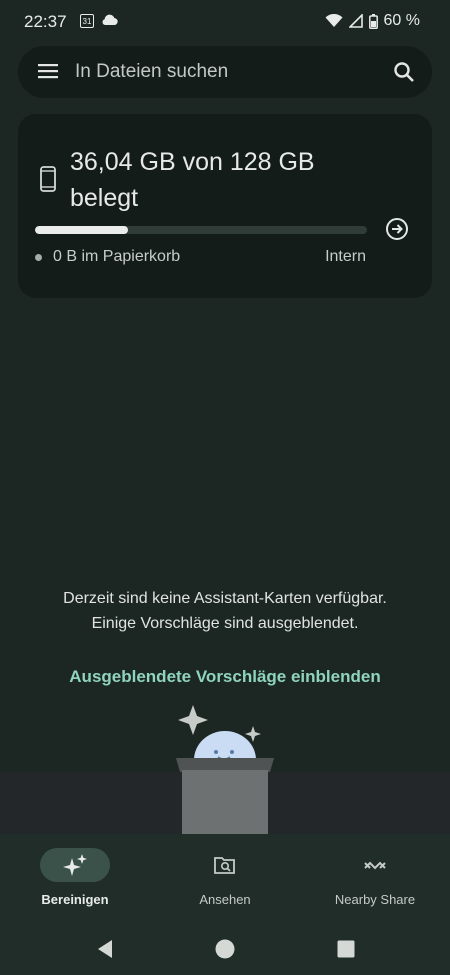 Image resolution: width=450 pixels, height=975 pixels. Describe the element at coordinates (375, 899) in the screenshot. I see `nav-label-nearby-share: Nearby Share` at that location.